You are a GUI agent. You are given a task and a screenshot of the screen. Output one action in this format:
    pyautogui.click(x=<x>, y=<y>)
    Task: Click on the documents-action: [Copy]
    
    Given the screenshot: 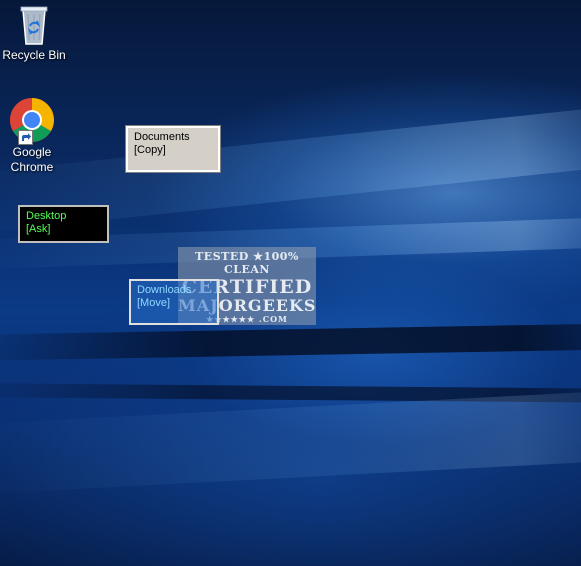 What is the action you would take?
    pyautogui.click(x=150, y=150)
    